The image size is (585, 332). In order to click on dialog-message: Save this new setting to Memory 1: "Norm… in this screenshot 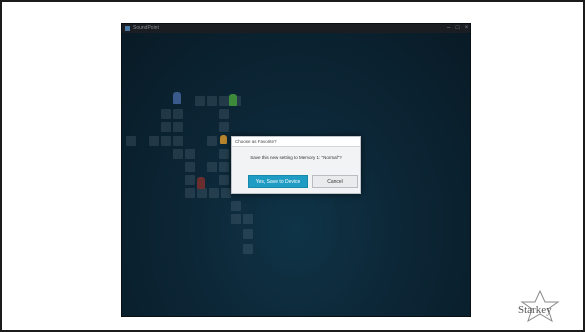, I will do `click(296, 157)`.